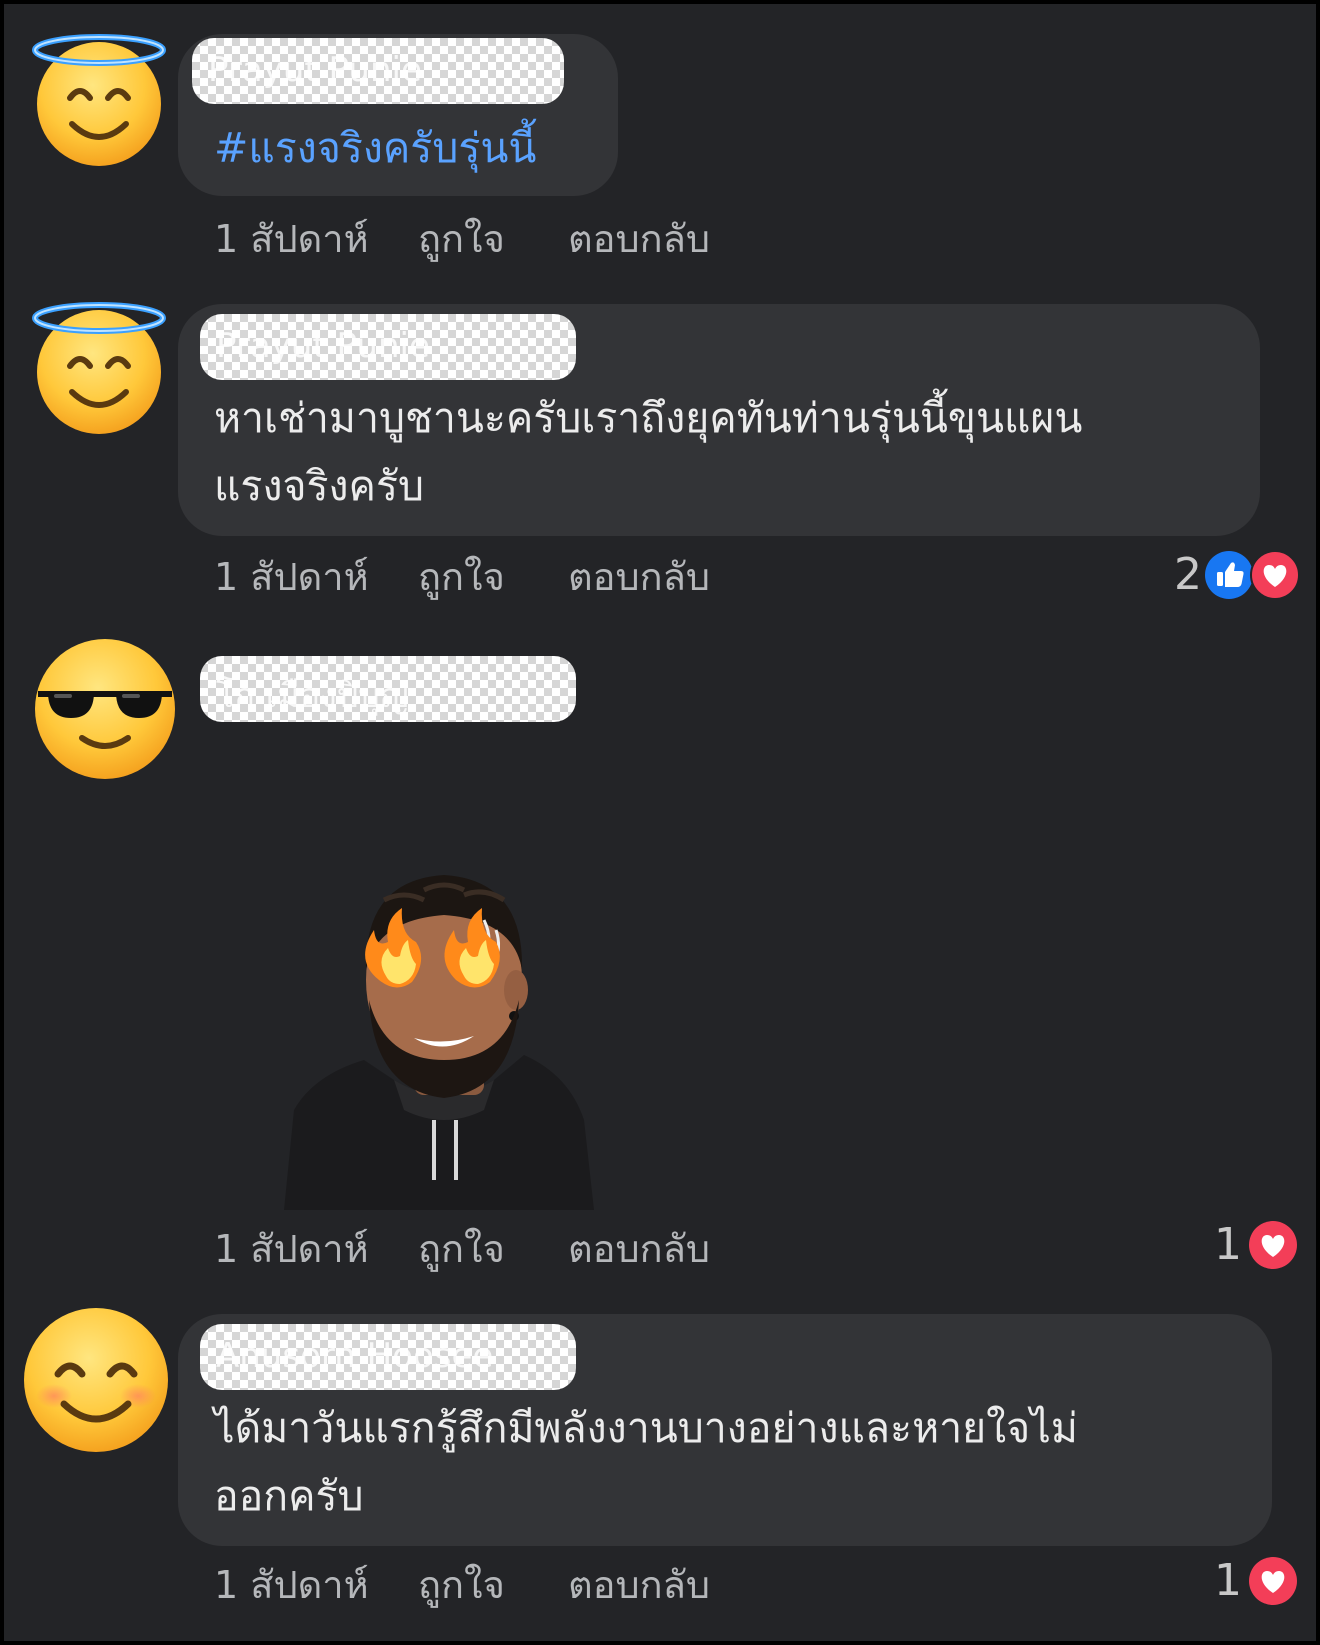 This screenshot has width=1320, height=1645. What do you see at coordinates (312, 696) in the screenshot?
I see `author-name-text: โก เมืองปิ่บุญ` at bounding box center [312, 696].